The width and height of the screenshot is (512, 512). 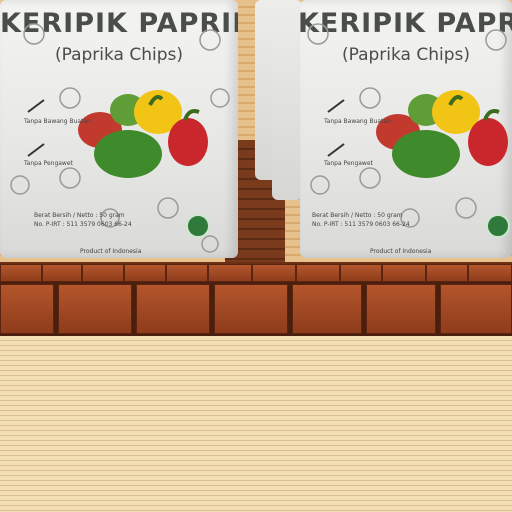 I want to click on back-package, so click(x=287, y=100).